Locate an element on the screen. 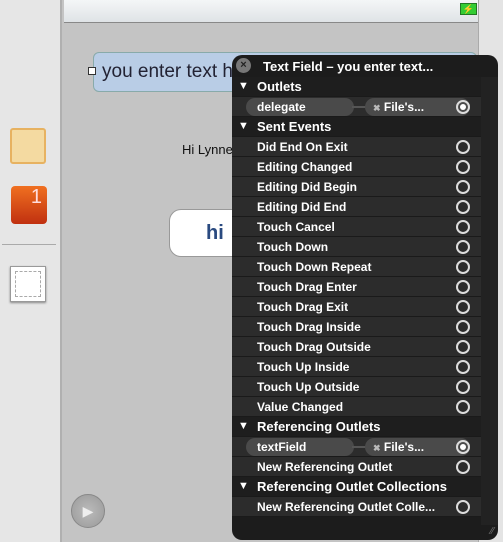  sent-event-row: Editing Did Begin is located at coordinates (356, 187).